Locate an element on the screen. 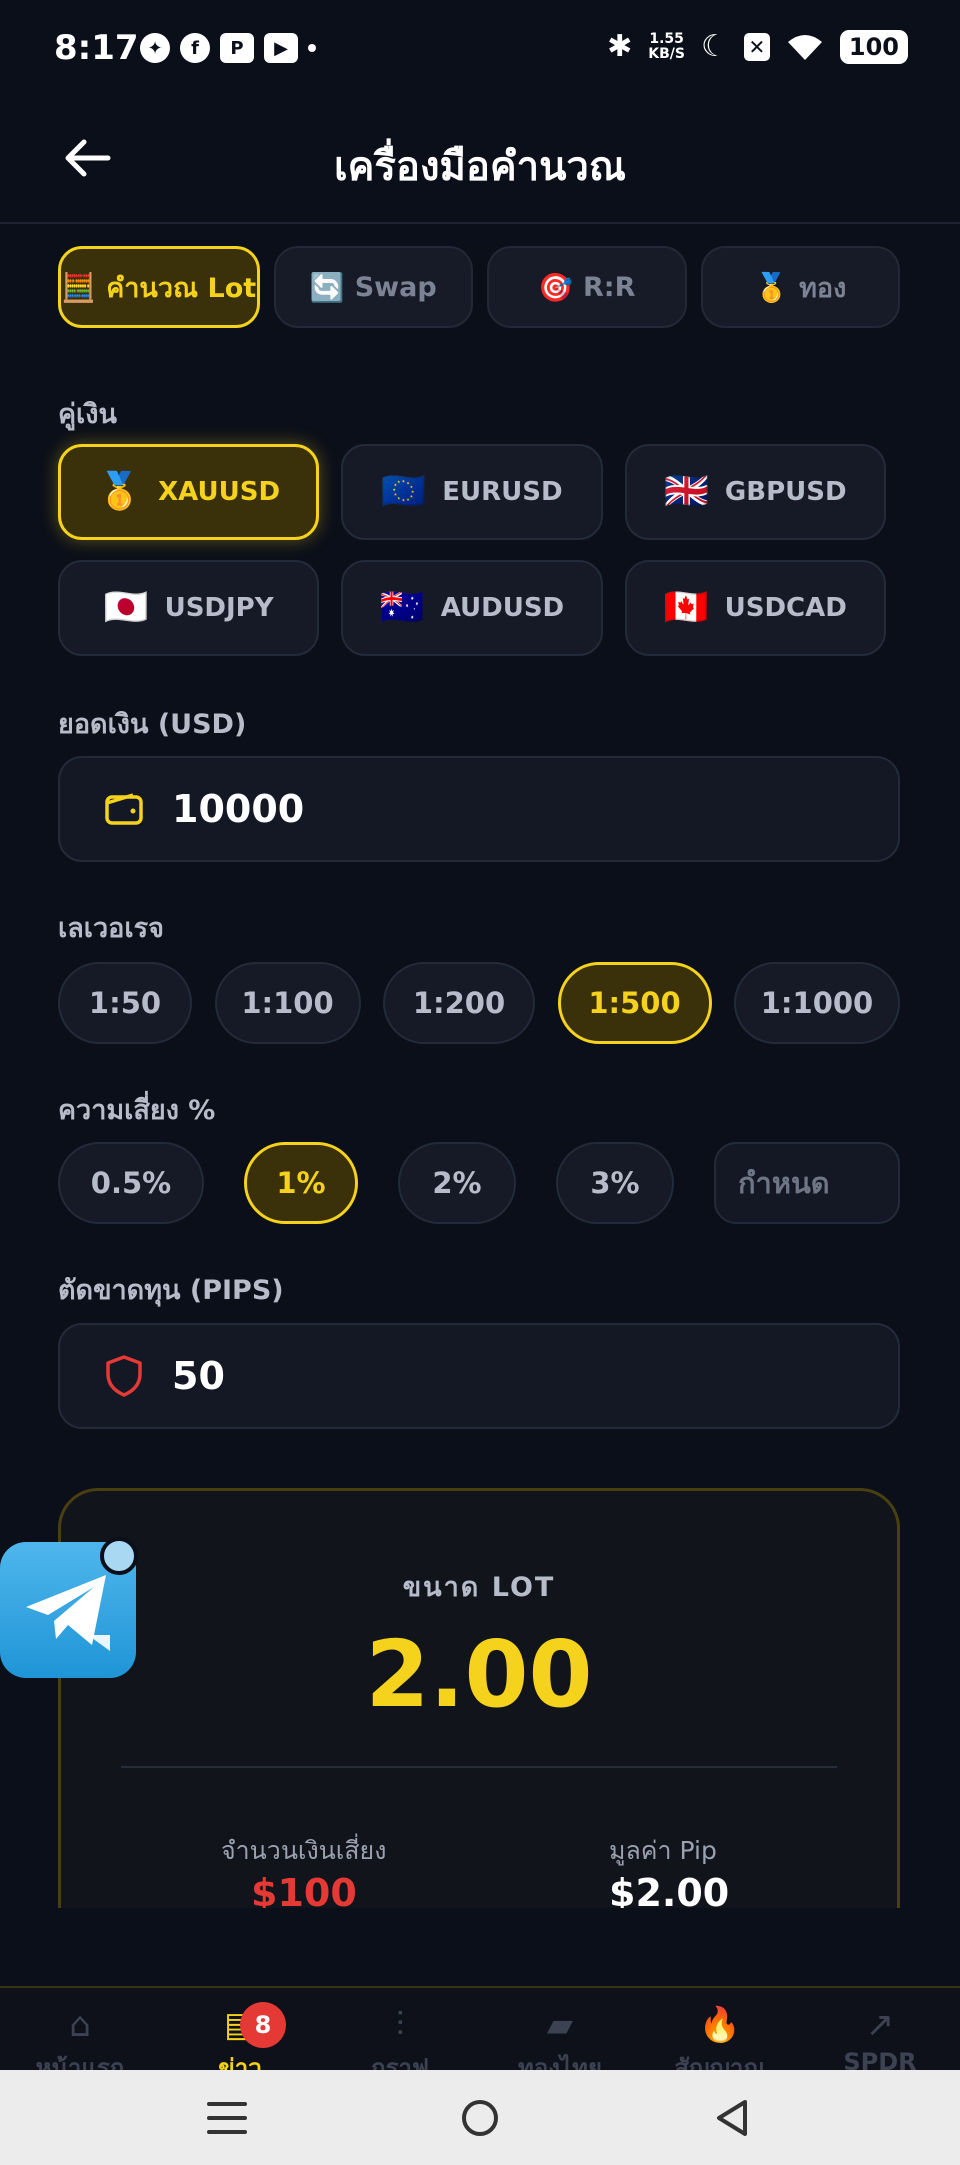  news-badge: 8 is located at coordinates (263, 2025).